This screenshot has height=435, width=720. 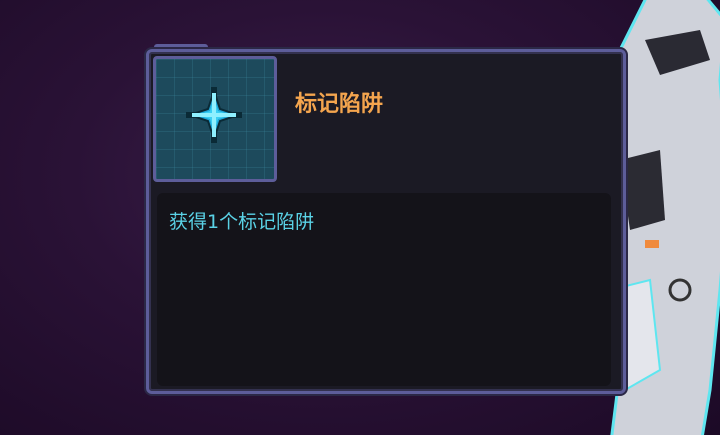 I want to click on crosshair-trap-icon, so click(x=214, y=115).